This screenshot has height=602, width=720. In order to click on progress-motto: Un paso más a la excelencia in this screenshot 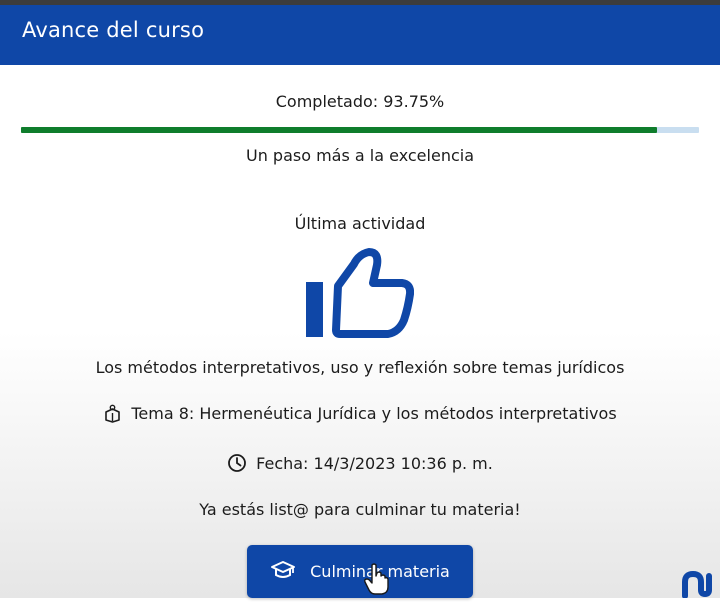, I will do `click(359, 155)`.